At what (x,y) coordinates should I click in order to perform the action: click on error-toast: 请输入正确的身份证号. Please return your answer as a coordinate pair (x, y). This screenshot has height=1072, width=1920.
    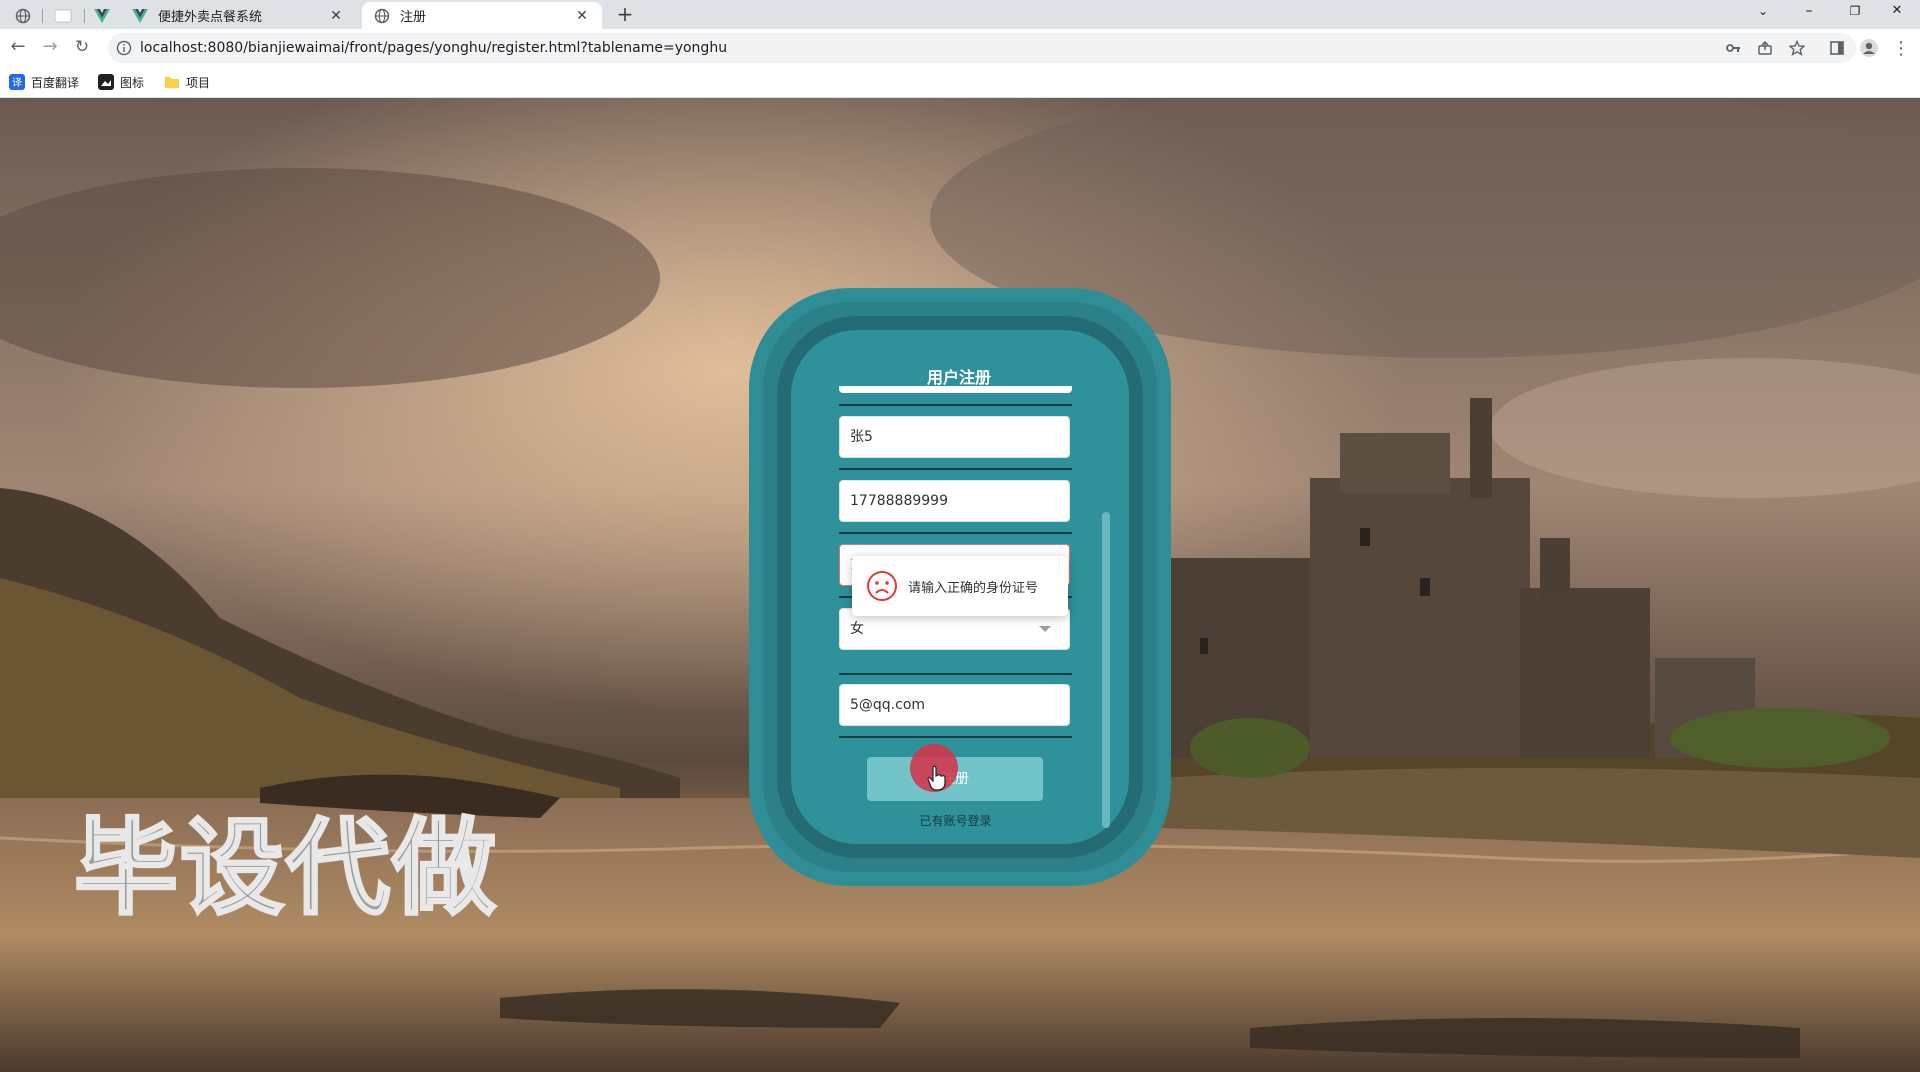
    Looking at the image, I should click on (960, 586).